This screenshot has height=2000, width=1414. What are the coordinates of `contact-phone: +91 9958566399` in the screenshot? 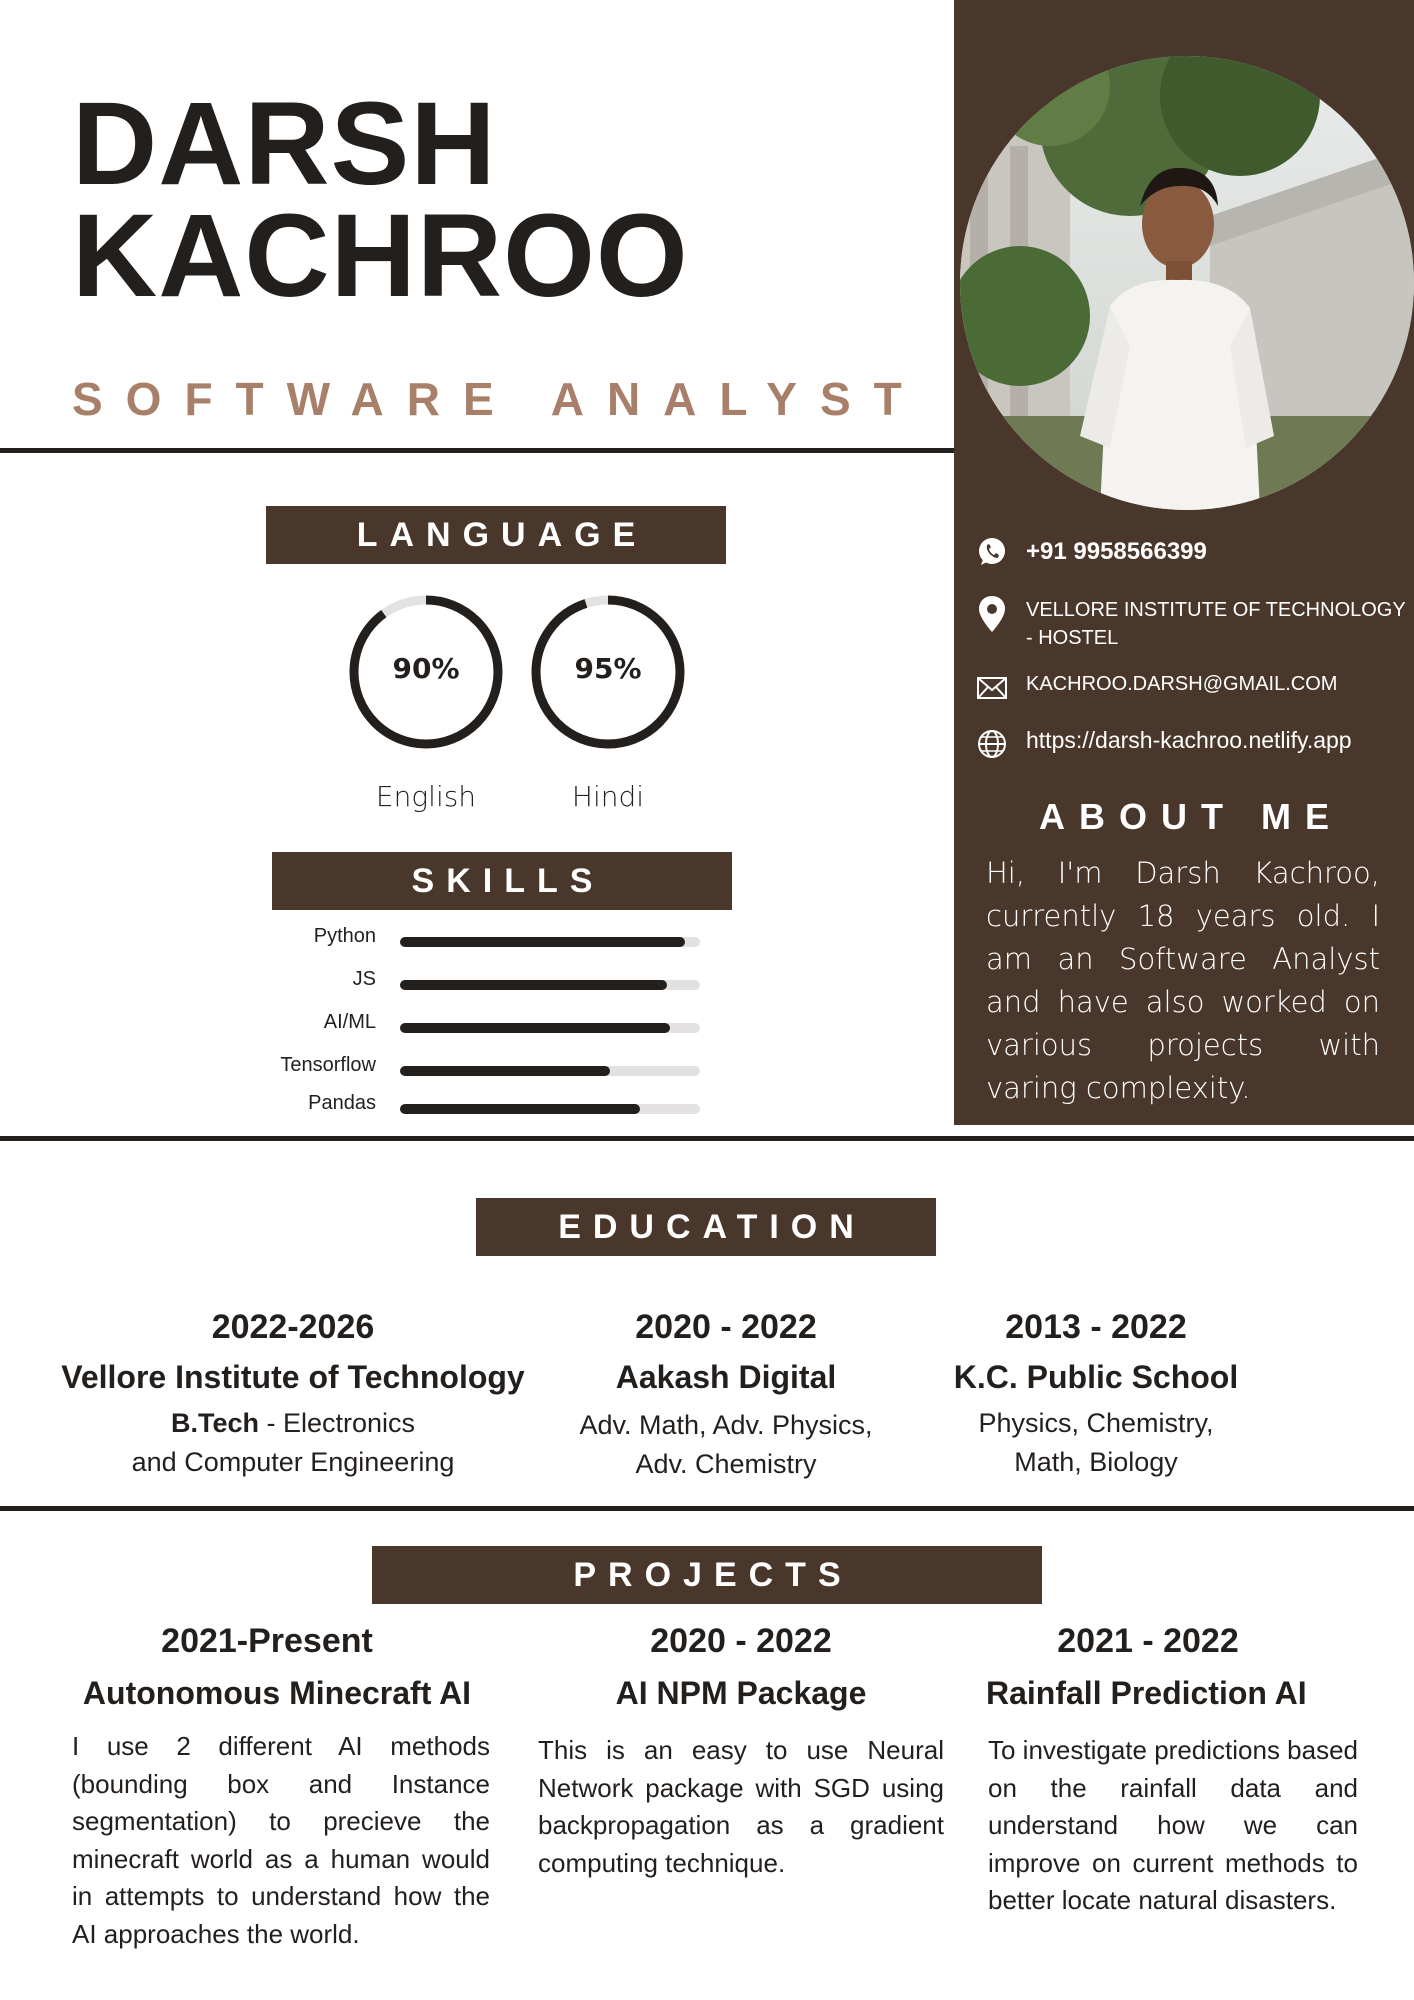 It's located at (1194, 552).